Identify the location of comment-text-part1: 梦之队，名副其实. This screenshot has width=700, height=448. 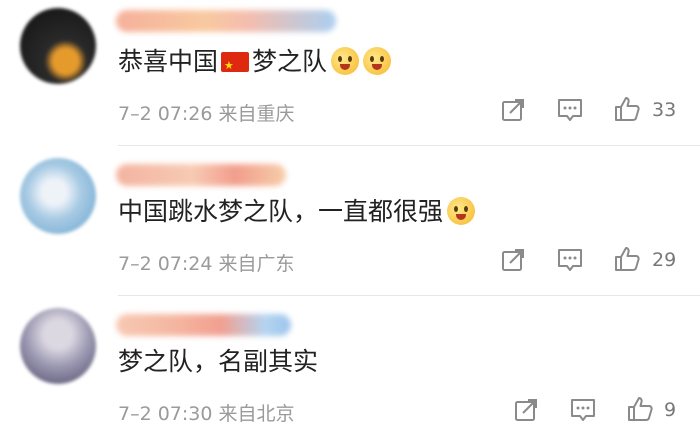
(218, 361).